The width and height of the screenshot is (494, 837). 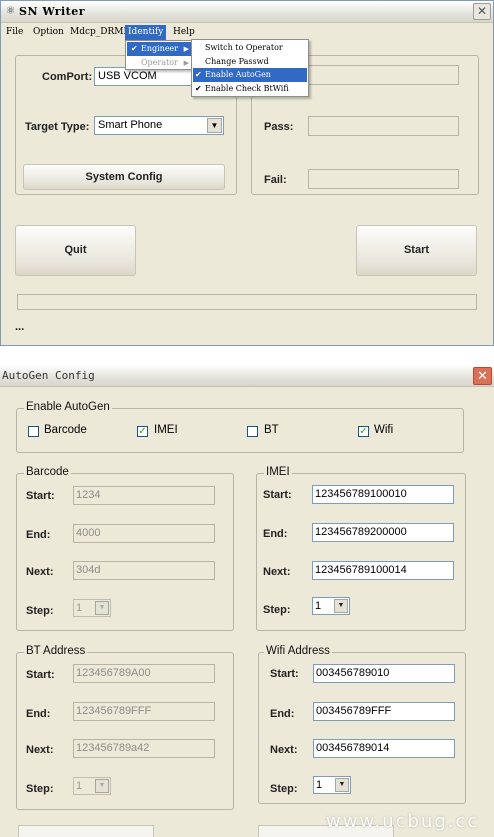 I want to click on menu-file: File, so click(x=14, y=32).